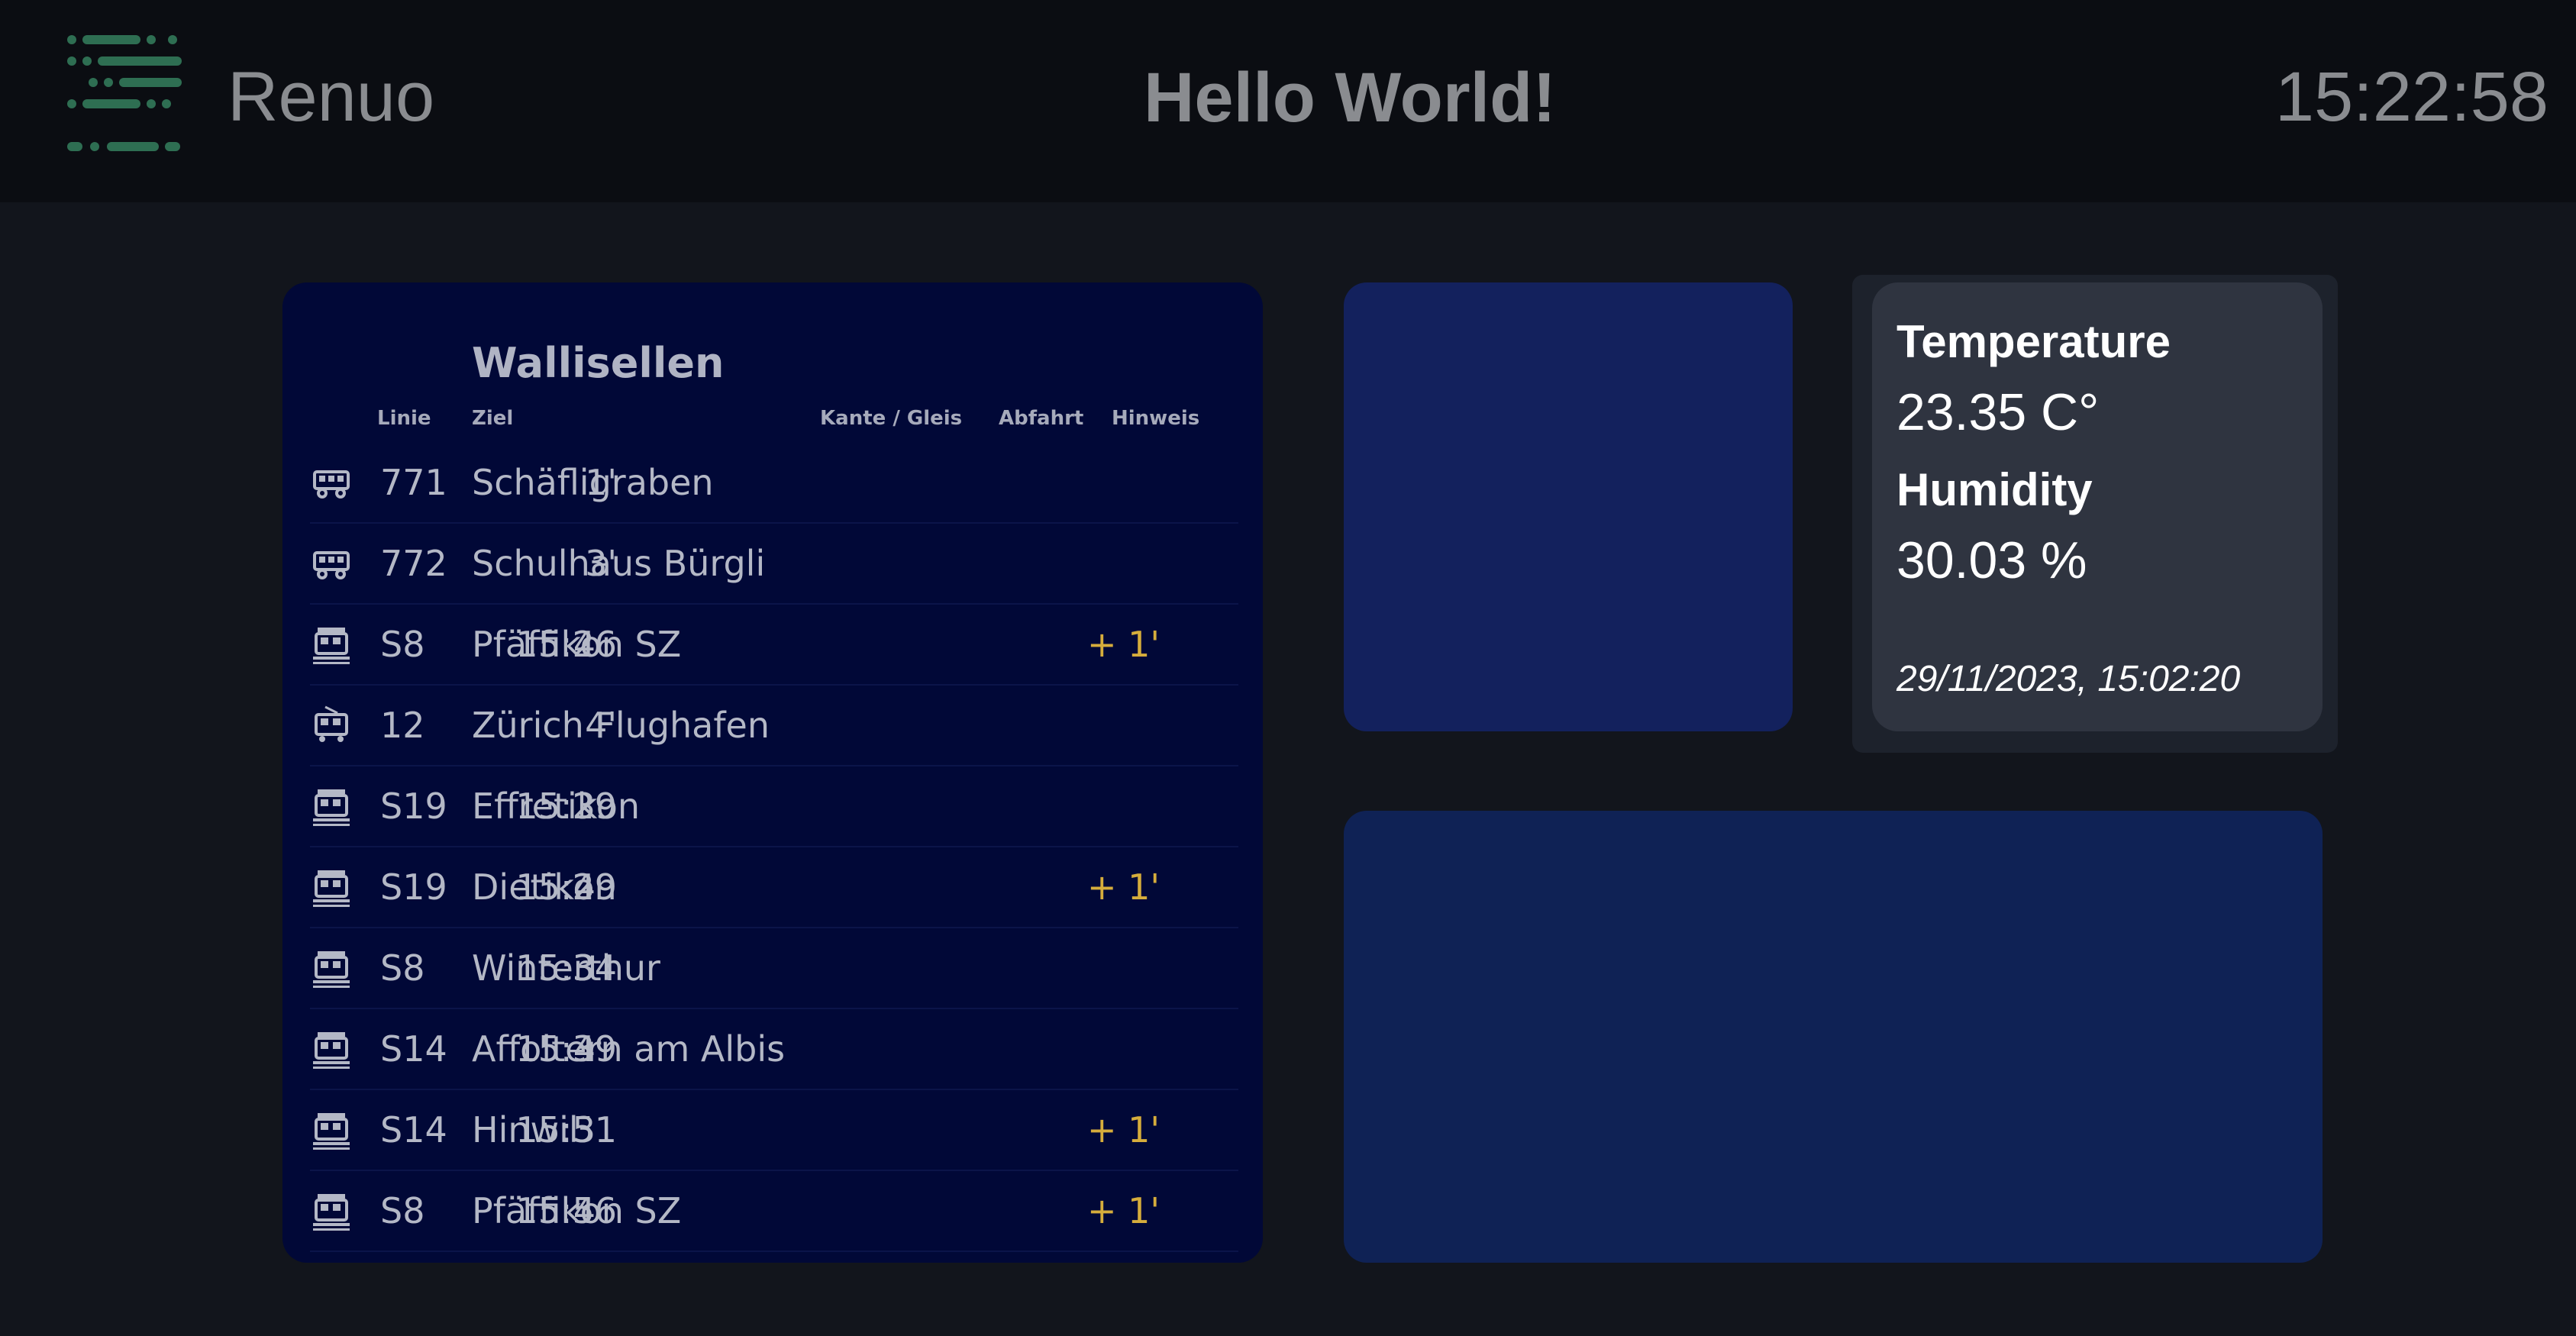  Describe the element at coordinates (566, 645) in the screenshot. I see `departure-time: 15:26` at that location.